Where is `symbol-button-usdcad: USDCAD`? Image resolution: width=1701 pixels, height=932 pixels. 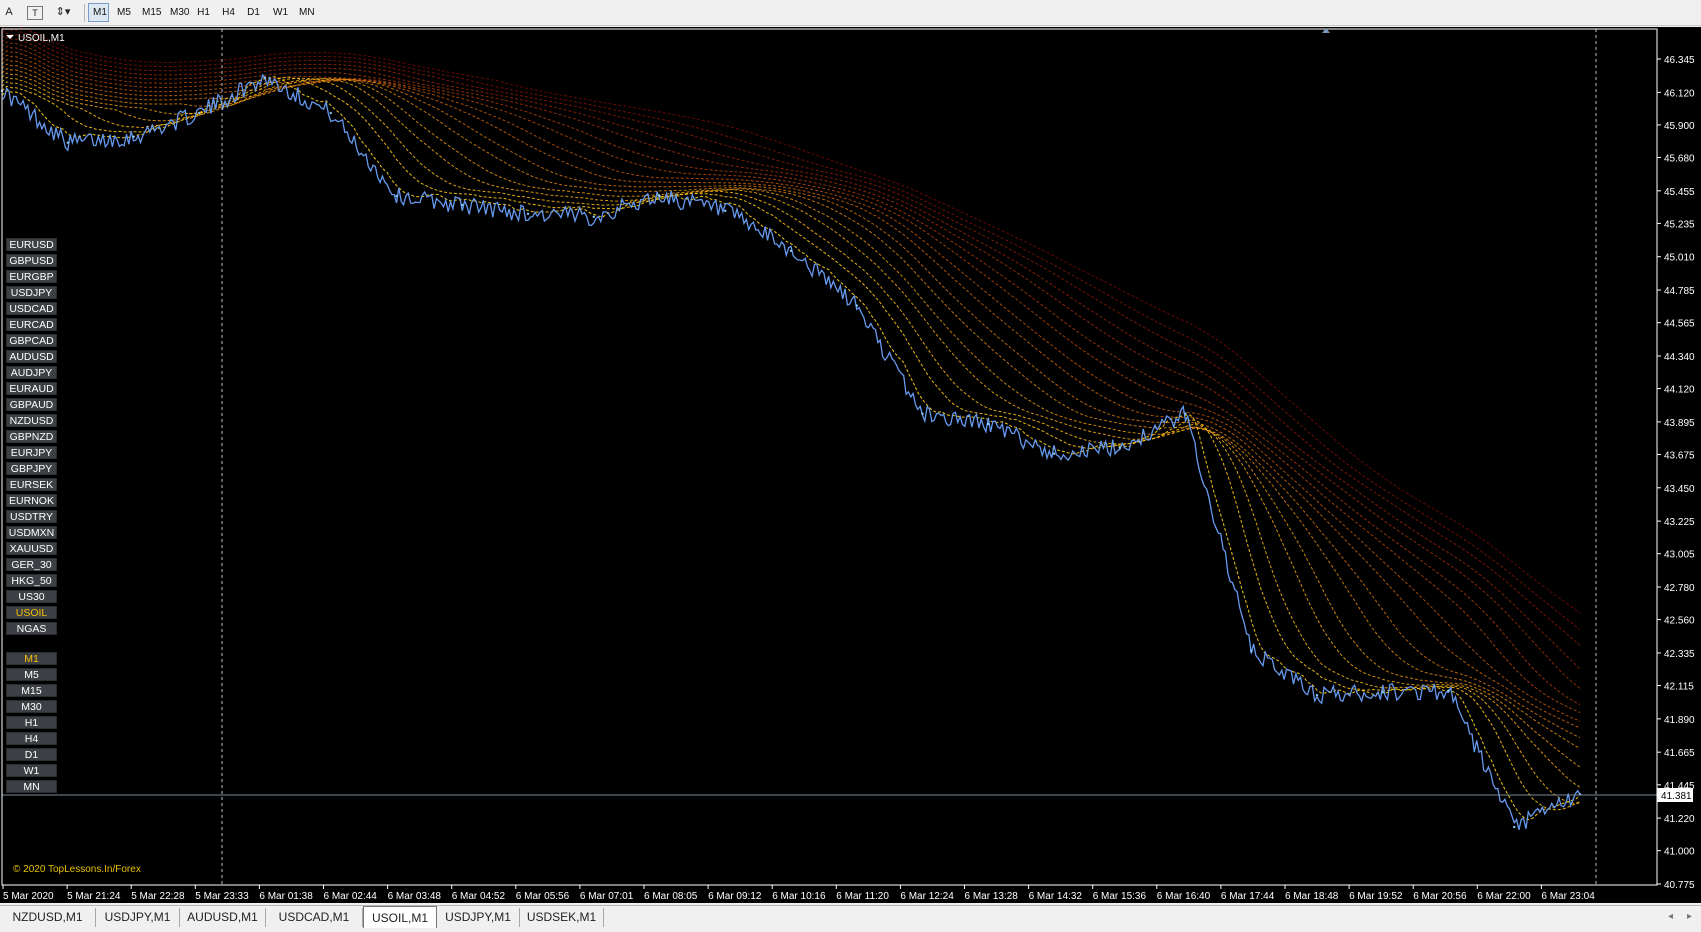 symbol-button-usdcad: USDCAD is located at coordinates (31, 308).